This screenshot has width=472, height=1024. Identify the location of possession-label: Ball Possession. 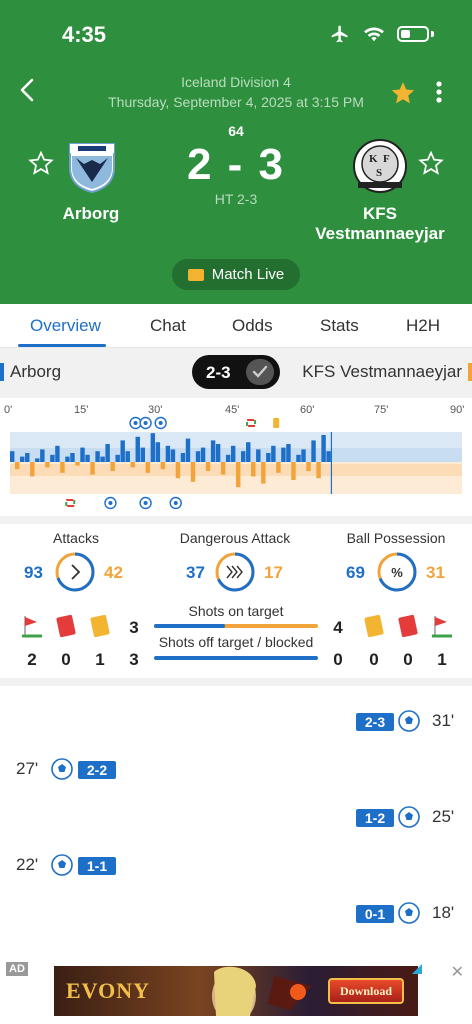
(396, 538).